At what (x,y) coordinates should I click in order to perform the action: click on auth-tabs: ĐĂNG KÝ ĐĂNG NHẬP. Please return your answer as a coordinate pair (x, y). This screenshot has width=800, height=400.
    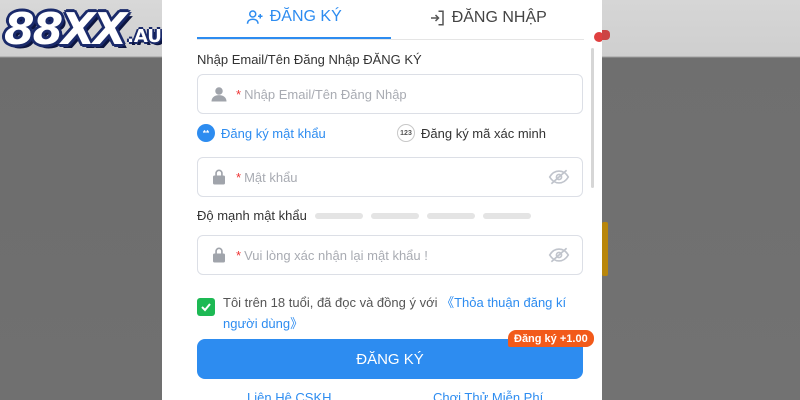
    Looking at the image, I should click on (390, 20).